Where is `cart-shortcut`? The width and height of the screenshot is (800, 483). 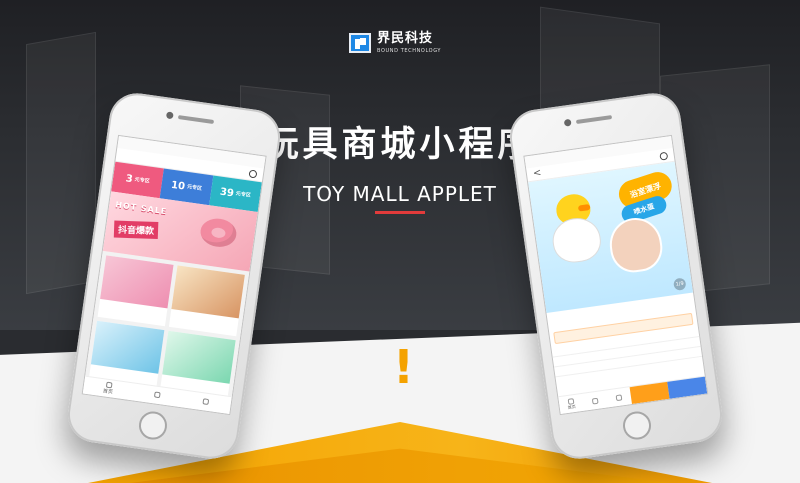
cart-shortcut is located at coordinates (619, 397).